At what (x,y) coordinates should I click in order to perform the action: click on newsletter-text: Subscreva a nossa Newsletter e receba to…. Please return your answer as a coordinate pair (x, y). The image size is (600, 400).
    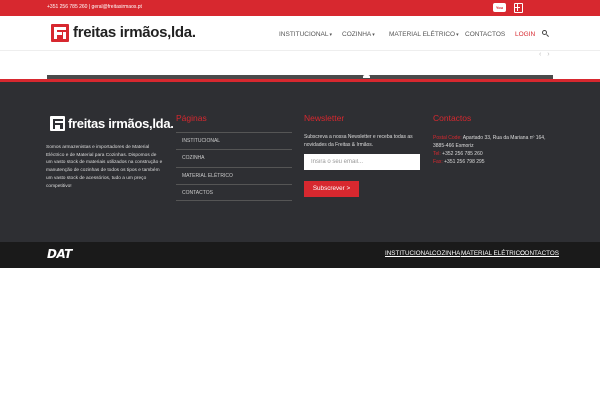
    Looking at the image, I should click on (358, 141).